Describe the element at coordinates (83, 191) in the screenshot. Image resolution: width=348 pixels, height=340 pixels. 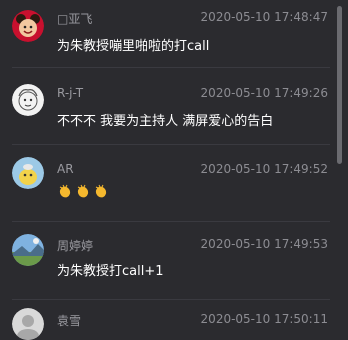
I see `clapping-hands-icon` at that location.